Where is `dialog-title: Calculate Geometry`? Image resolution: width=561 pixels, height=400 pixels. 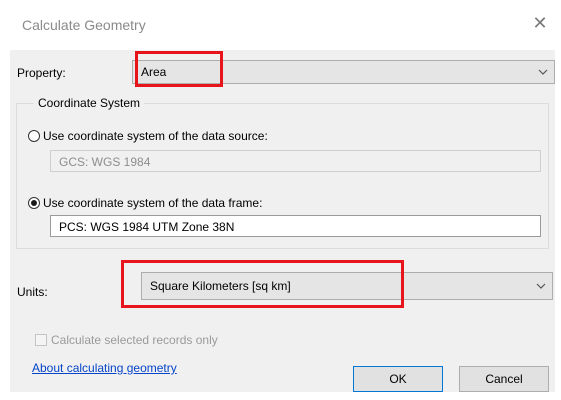
dialog-title: Calculate Geometry is located at coordinates (84, 25).